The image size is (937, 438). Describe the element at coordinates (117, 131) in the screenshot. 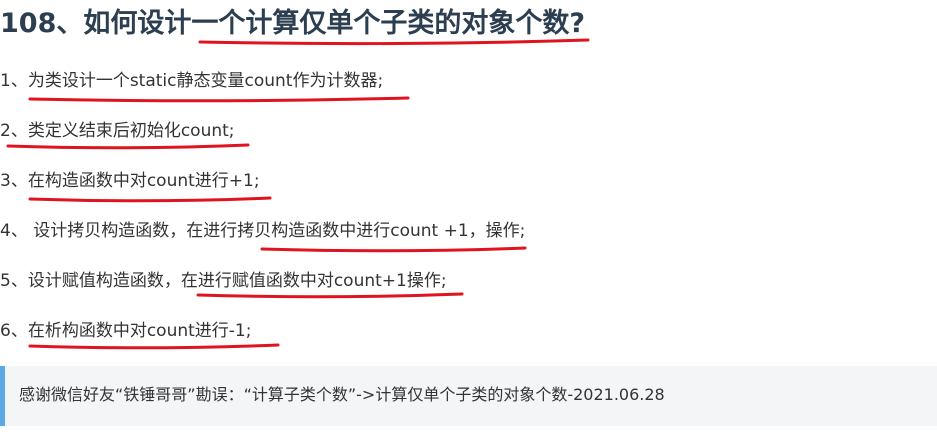

I see `list-item: 2、类定义结束后初始化count;` at that location.